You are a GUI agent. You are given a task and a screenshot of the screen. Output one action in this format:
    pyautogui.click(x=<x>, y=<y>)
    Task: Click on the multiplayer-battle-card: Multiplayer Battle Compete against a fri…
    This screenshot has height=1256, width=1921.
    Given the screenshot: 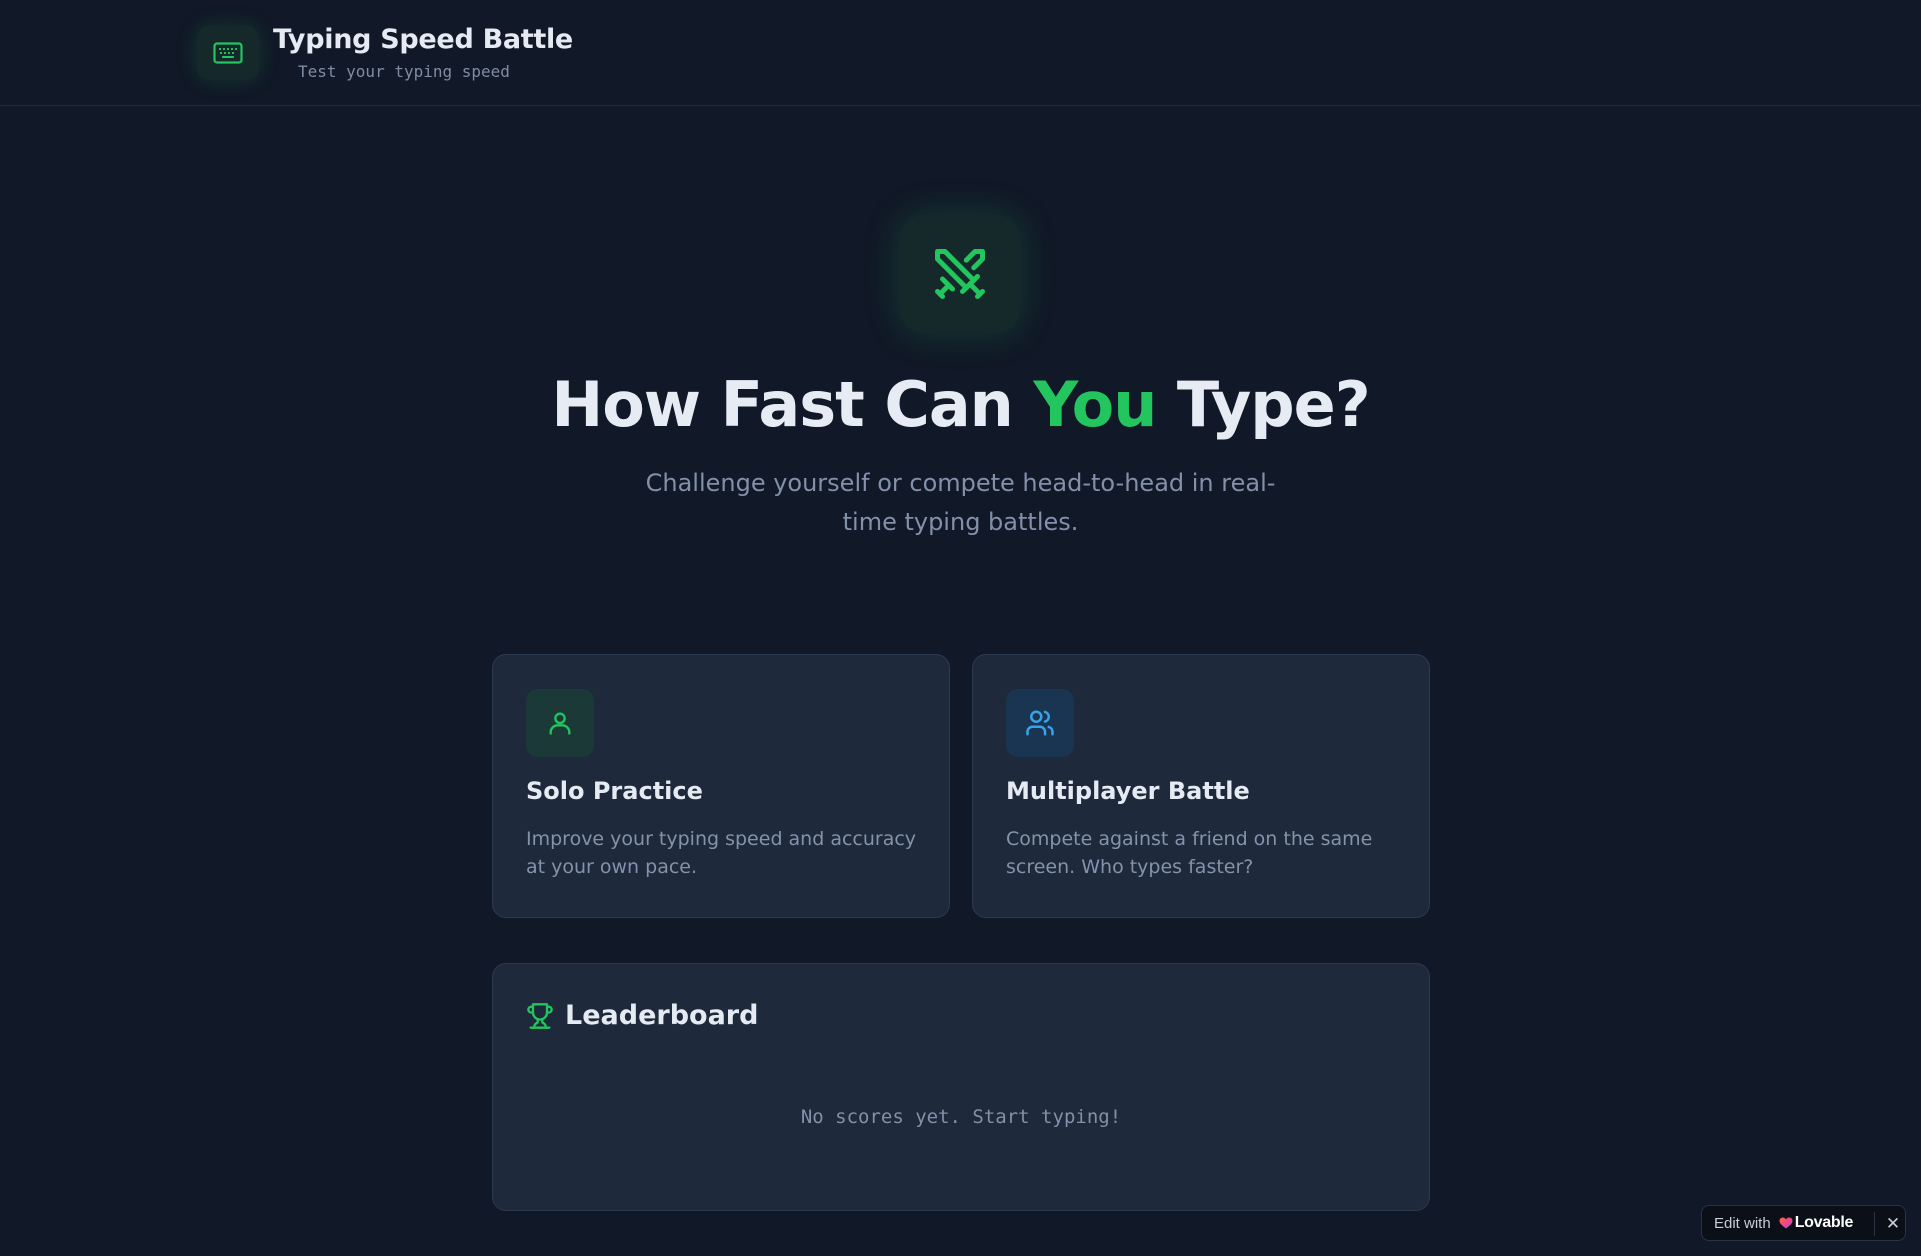 What is the action you would take?
    pyautogui.click(x=1201, y=786)
    